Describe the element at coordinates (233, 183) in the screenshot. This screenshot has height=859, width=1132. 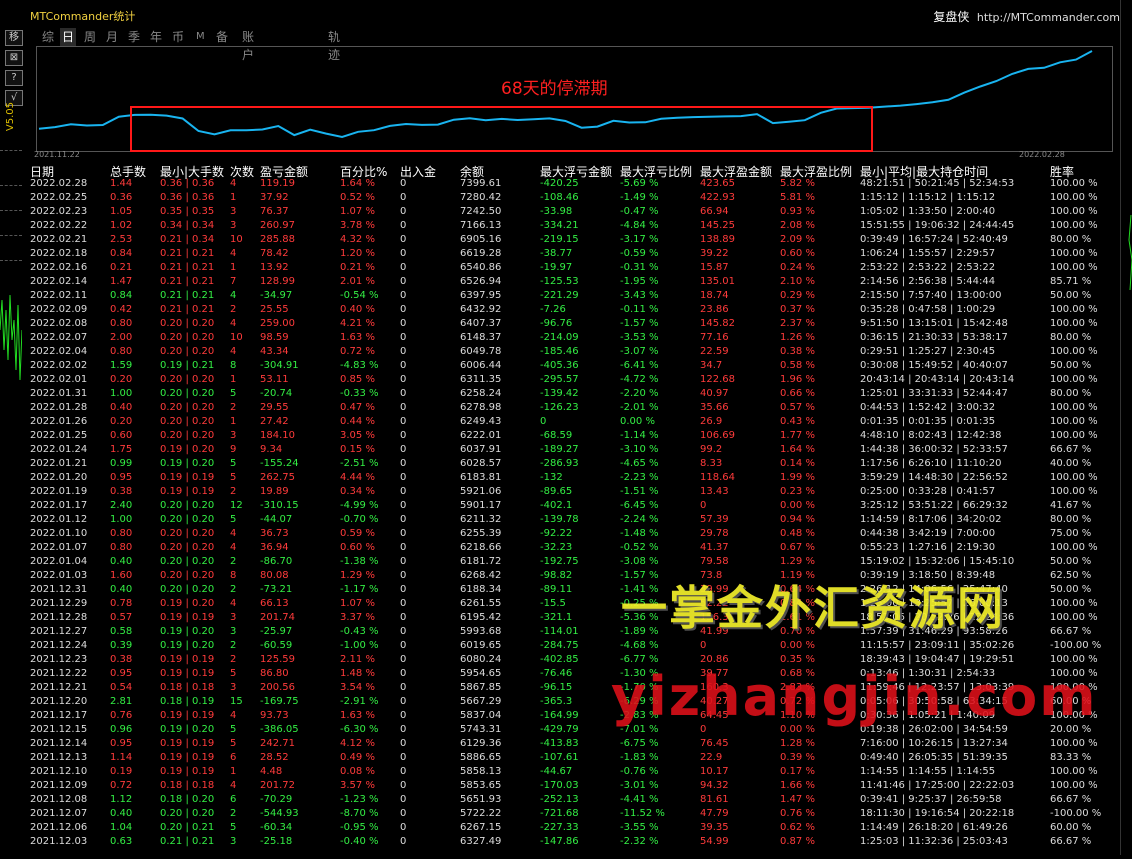
I see `cell-count: 4` at that location.